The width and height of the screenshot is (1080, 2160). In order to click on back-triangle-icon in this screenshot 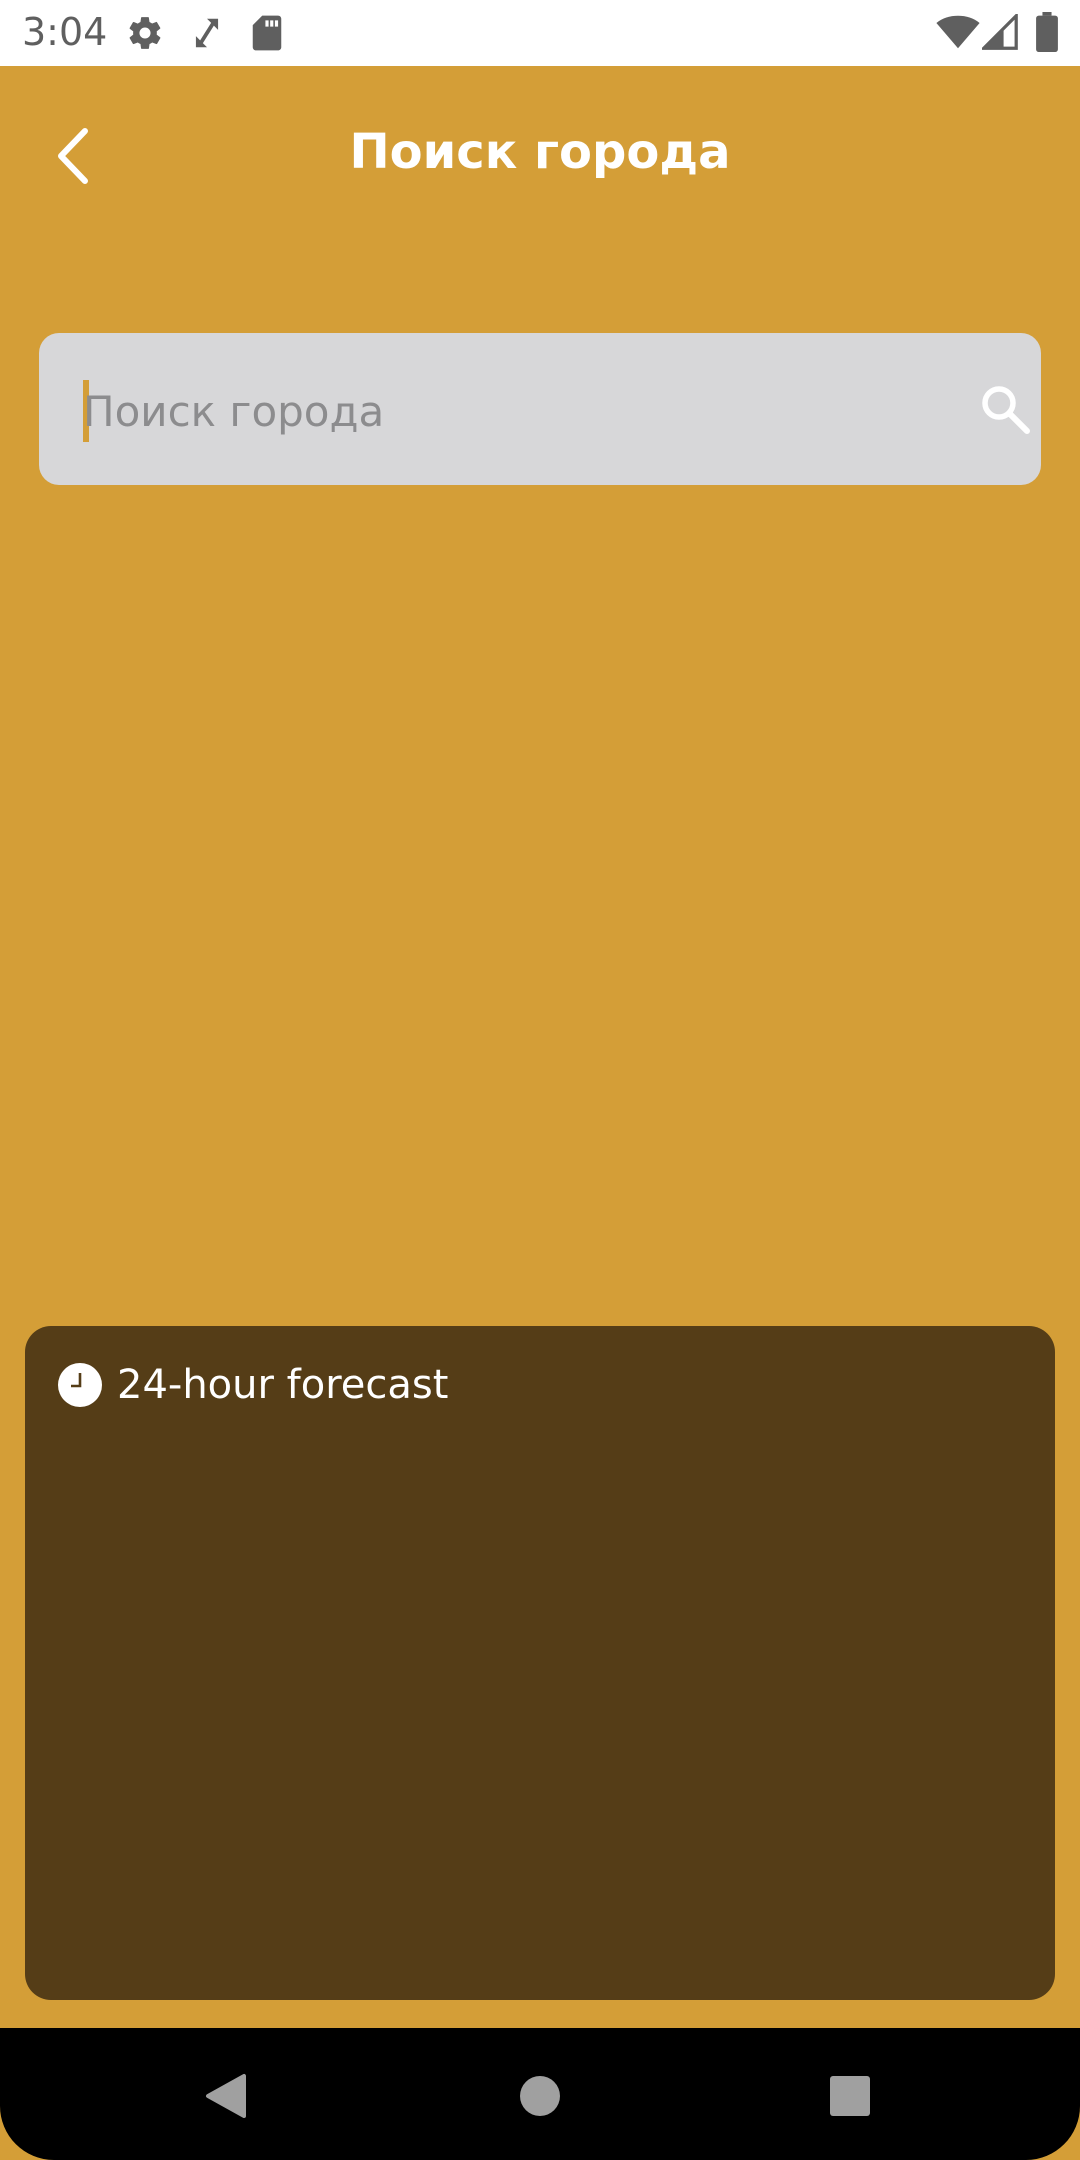, I will do `click(226, 2096)`.